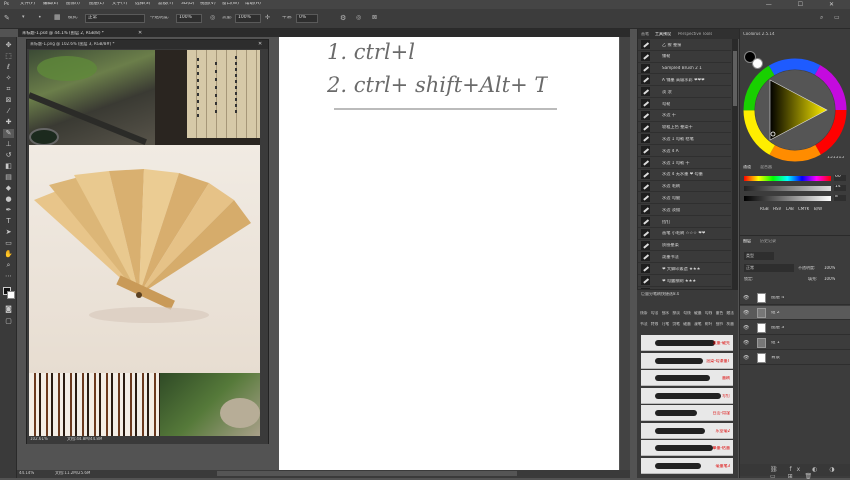  Describe the element at coordinates (768, 241) in the screenshot. I see `tab-history: 历史记录` at that location.